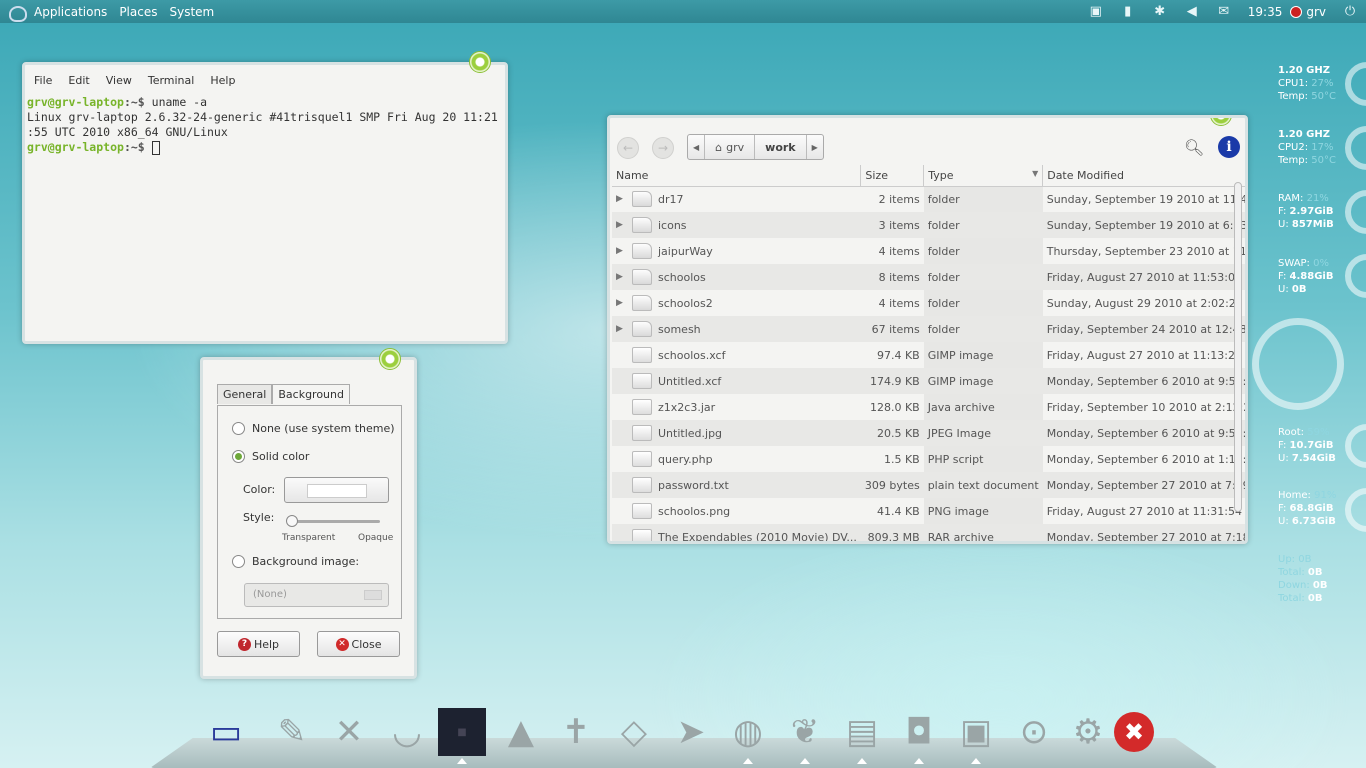 This screenshot has height=768, width=1366. What do you see at coordinates (1192, 12) in the screenshot?
I see `volume-icon: ◀` at bounding box center [1192, 12].